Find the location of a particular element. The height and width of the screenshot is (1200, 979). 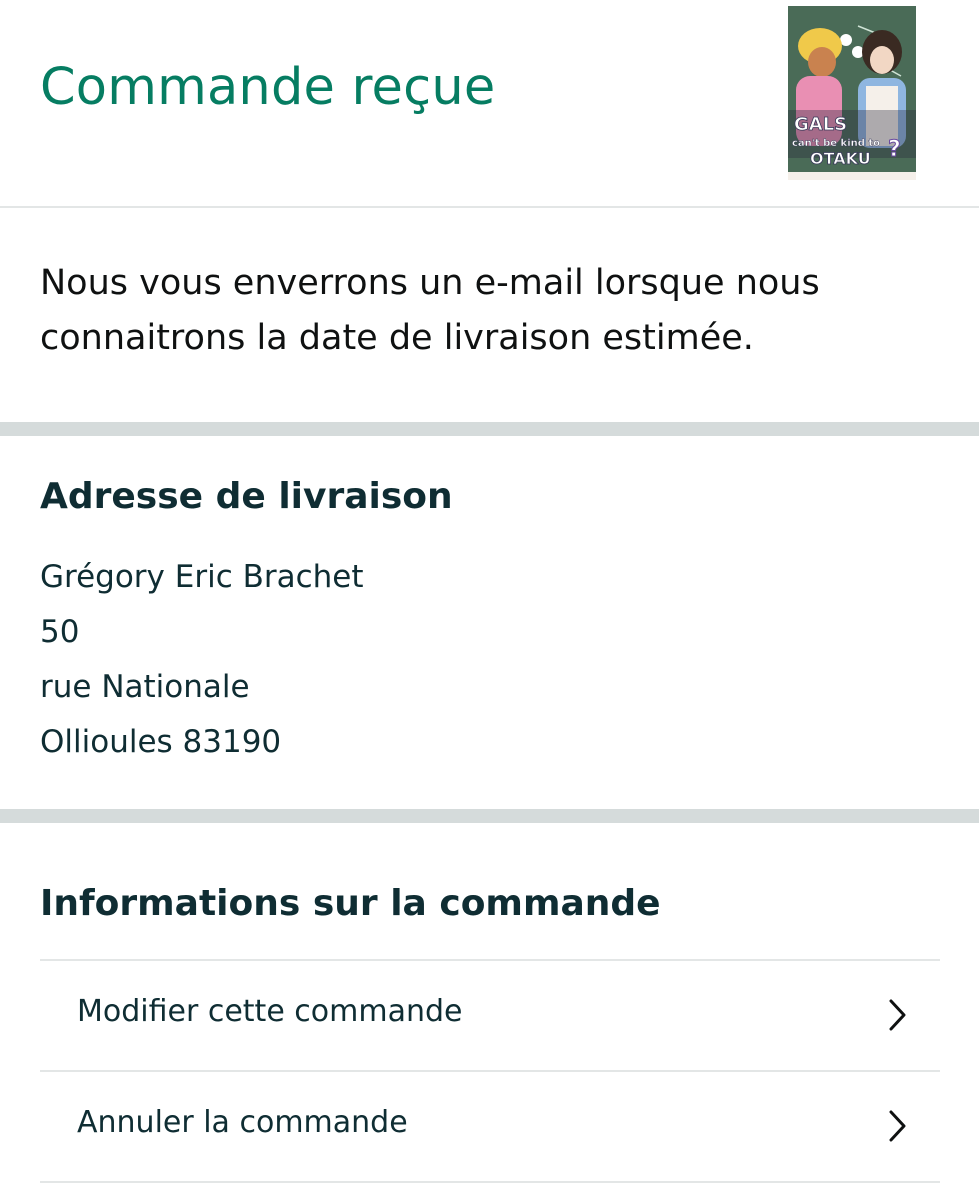

order-info-heading: Informations sur la commande is located at coordinates (350, 903).